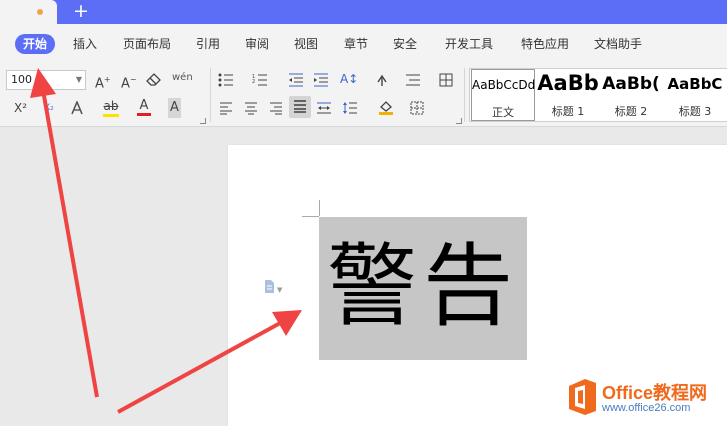  Describe the element at coordinates (203, 121) in the screenshot. I see `font-dialog-launcher-icon` at that location.